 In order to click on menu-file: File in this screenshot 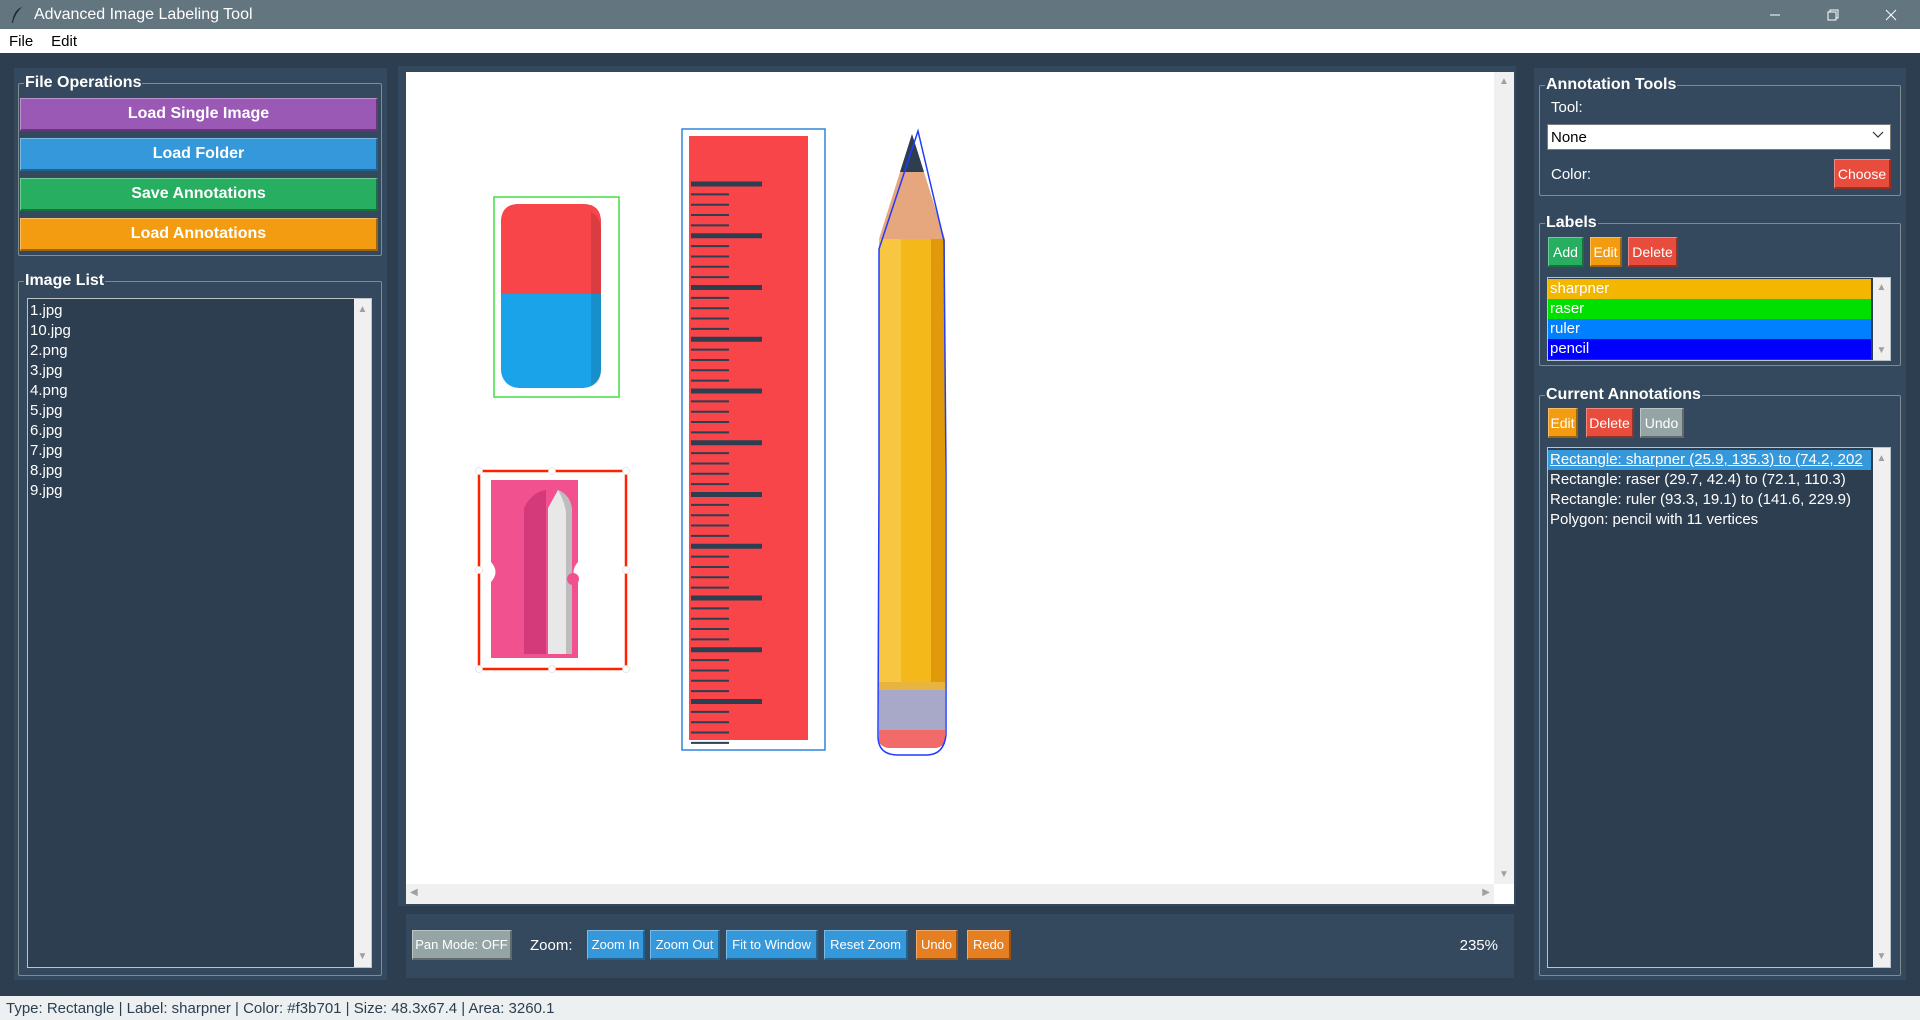, I will do `click(21, 41)`.